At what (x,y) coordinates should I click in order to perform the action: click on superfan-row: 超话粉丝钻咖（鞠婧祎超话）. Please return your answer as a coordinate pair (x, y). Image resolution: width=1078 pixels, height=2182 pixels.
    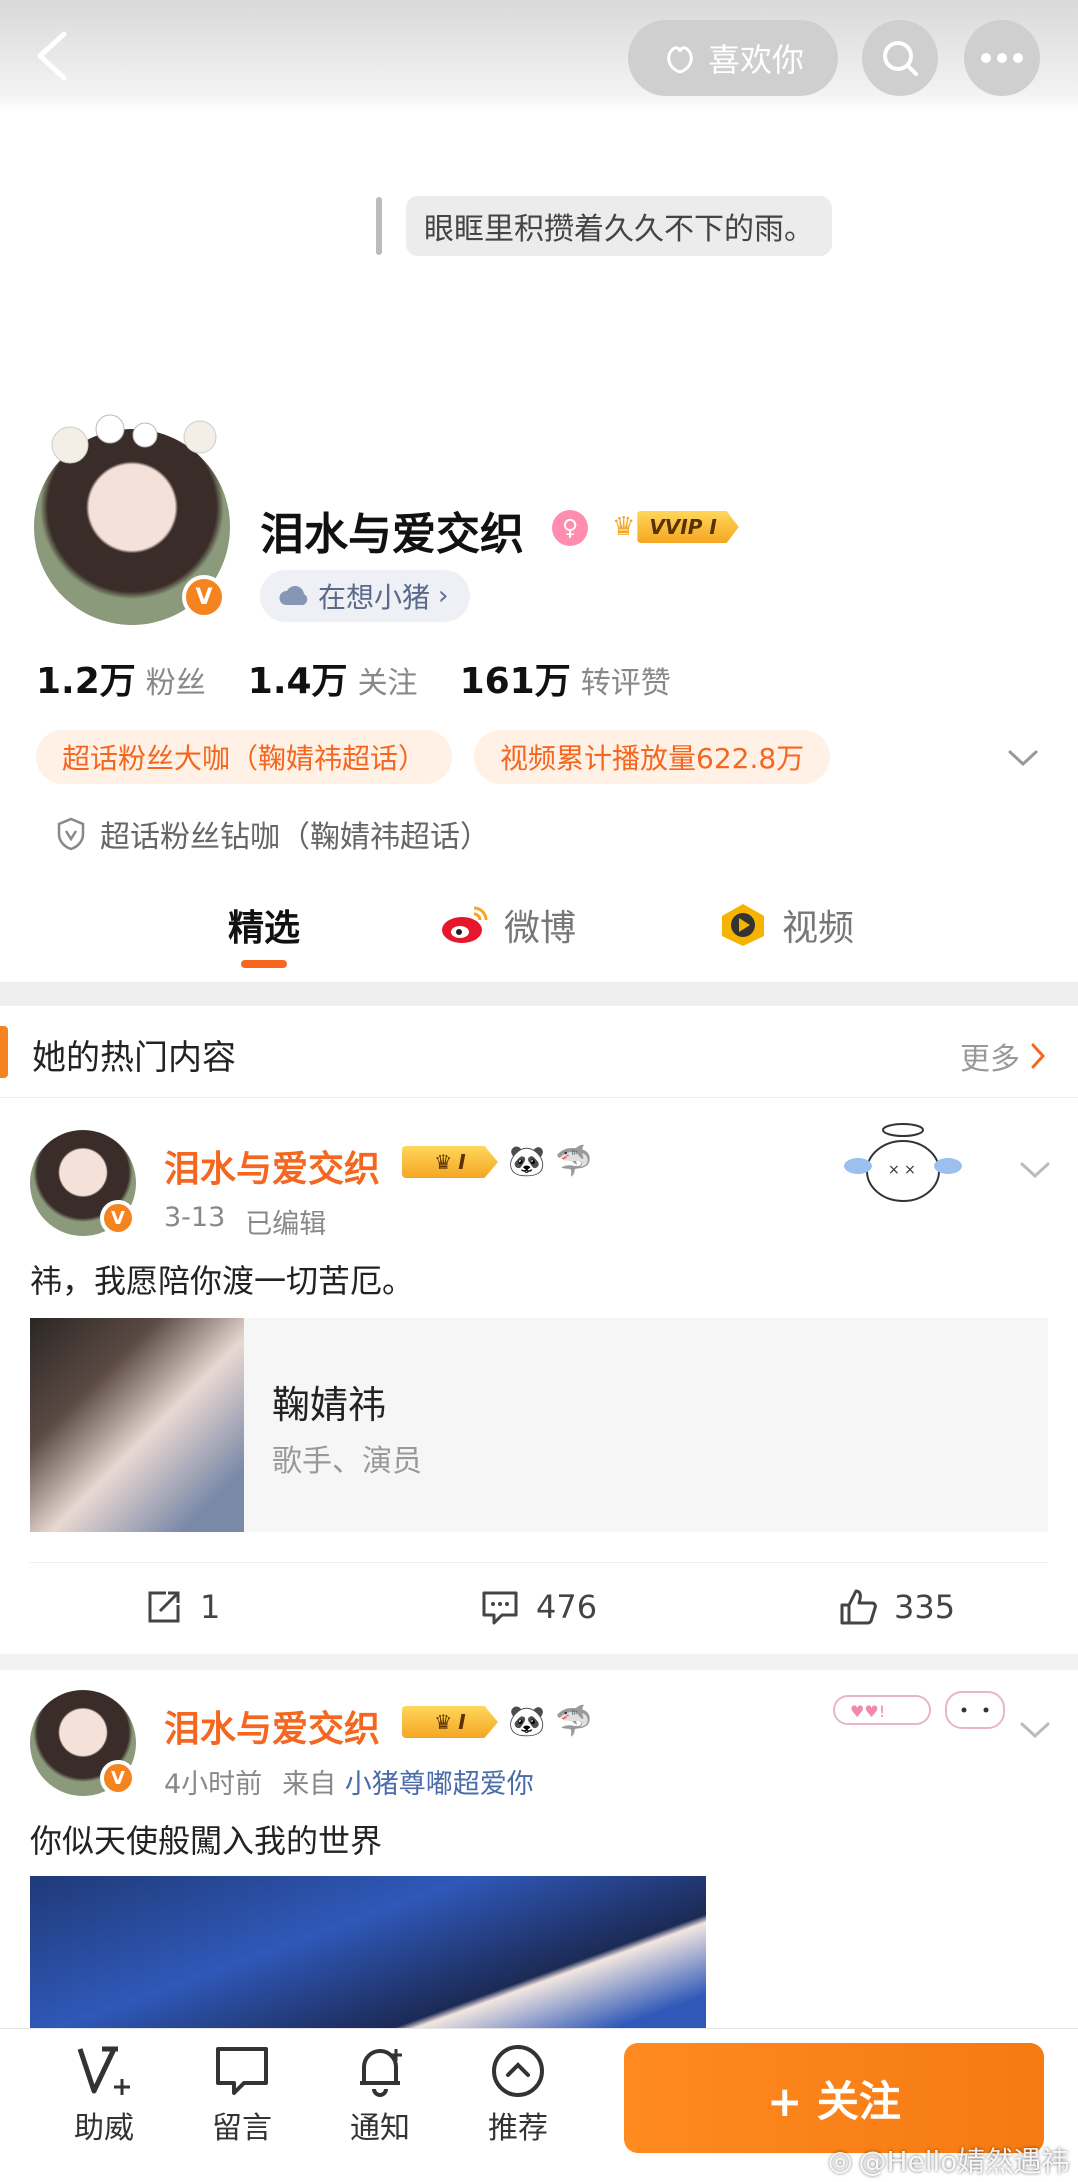
    Looking at the image, I should click on (273, 834).